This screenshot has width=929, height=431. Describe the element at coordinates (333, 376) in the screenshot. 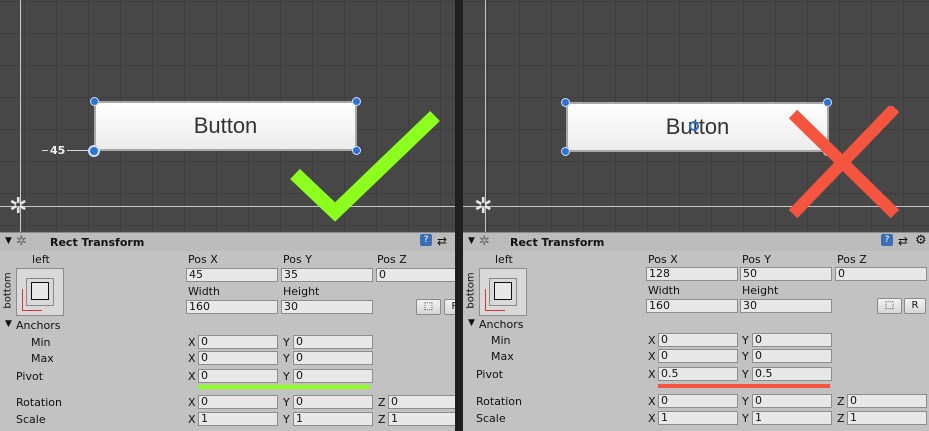

I see `pivot-y-field: 0` at that location.